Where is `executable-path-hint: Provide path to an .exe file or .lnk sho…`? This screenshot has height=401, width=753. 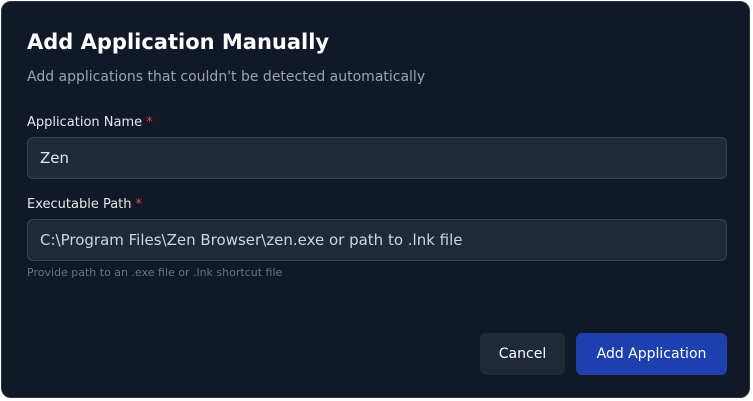 executable-path-hint: Provide path to an .exe file or .lnk sho… is located at coordinates (155, 272).